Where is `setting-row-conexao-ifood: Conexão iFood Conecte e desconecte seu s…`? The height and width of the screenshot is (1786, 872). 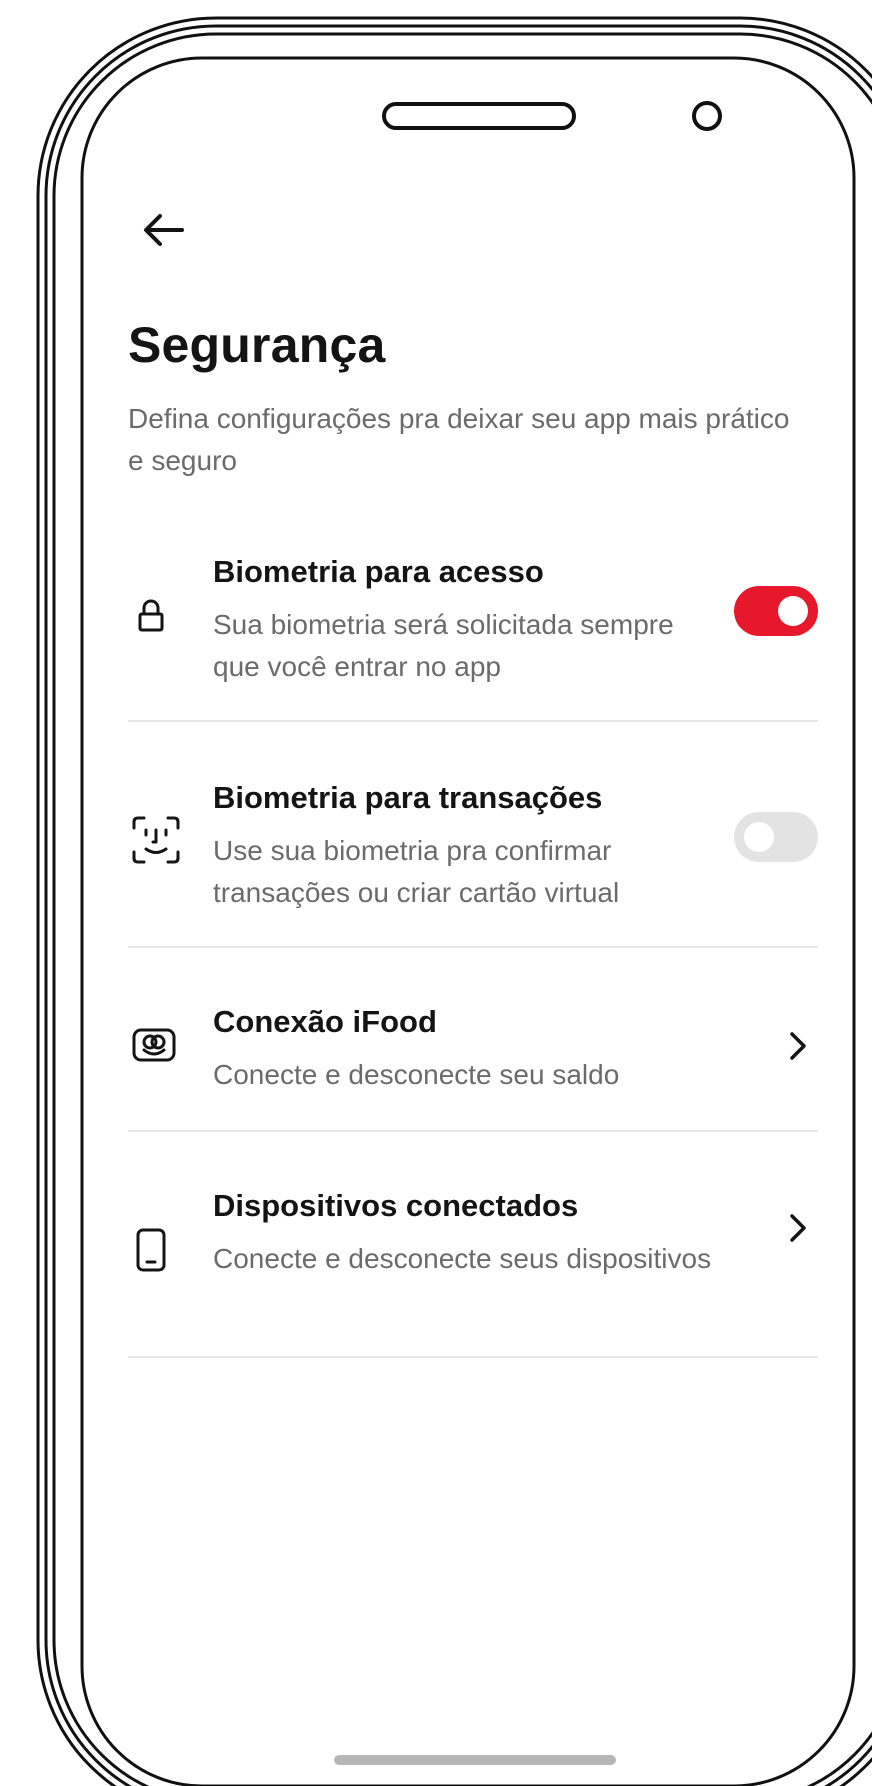 setting-row-conexao-ifood: Conexão iFood Conecte e desconecte seu s… is located at coordinates (473, 1052).